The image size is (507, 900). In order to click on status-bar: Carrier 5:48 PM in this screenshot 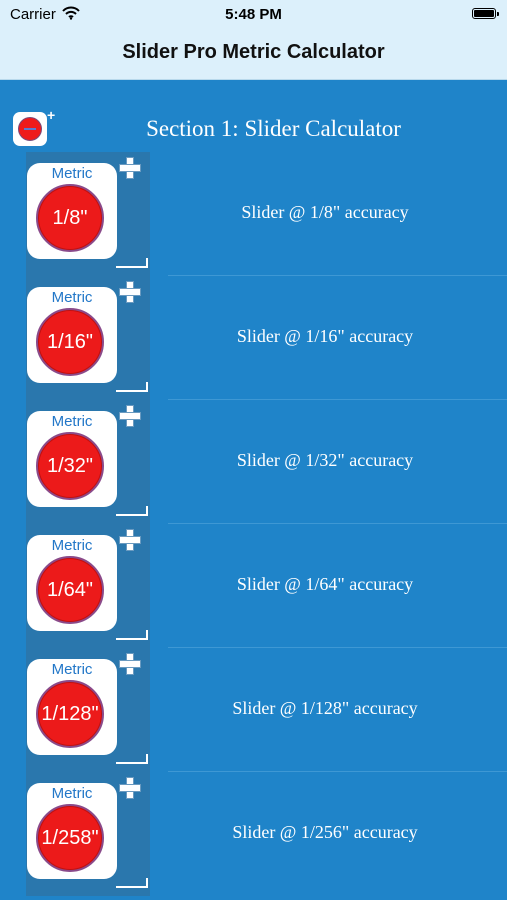, I will do `click(253, 14)`.